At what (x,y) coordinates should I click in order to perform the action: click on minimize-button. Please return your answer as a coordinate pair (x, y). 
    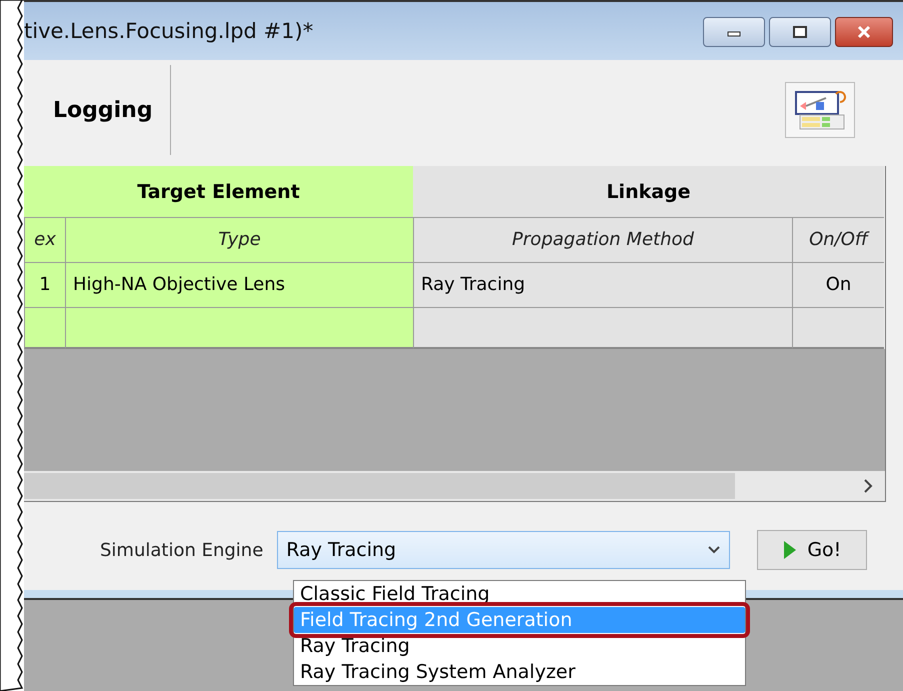
    Looking at the image, I should click on (734, 32).